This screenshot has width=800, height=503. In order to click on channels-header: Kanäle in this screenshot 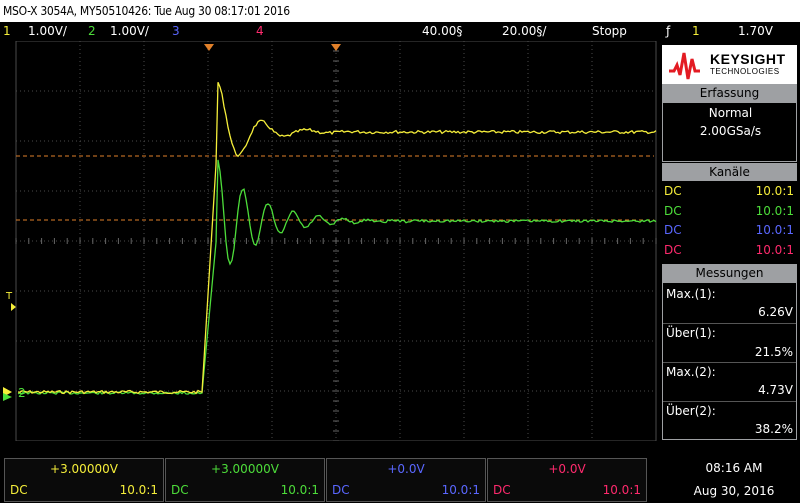, I will do `click(729, 172)`.